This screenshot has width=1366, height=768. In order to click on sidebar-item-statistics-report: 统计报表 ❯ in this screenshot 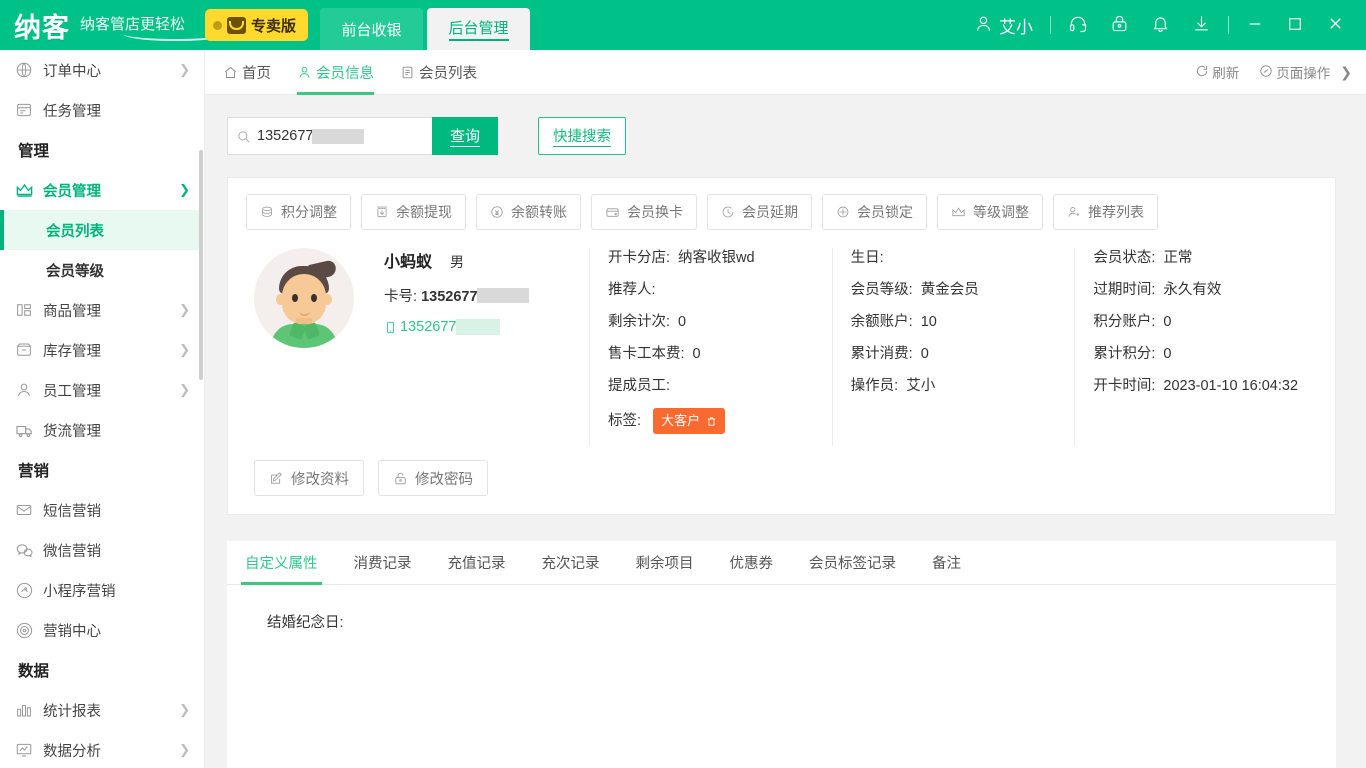, I will do `click(102, 710)`.